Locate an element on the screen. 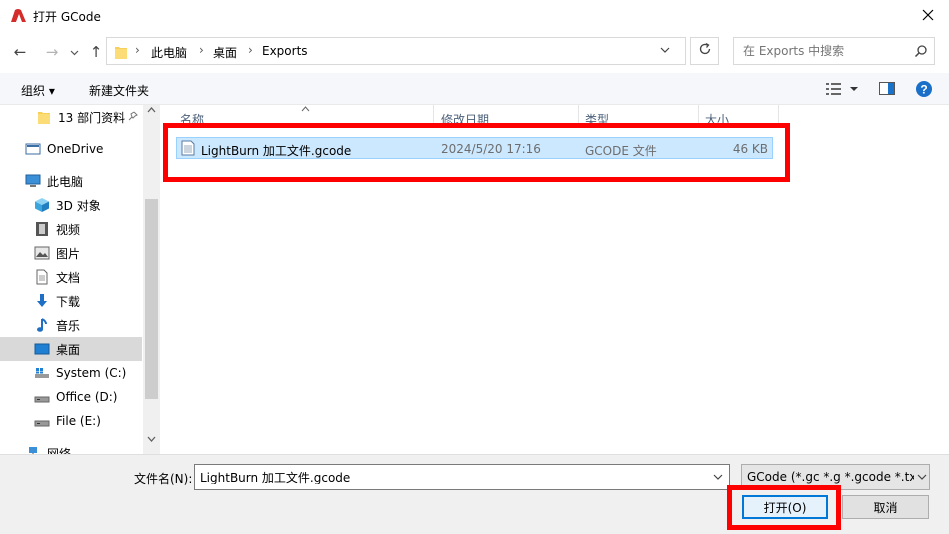  breadcrumb-desktop: 桌面 is located at coordinates (225, 52).